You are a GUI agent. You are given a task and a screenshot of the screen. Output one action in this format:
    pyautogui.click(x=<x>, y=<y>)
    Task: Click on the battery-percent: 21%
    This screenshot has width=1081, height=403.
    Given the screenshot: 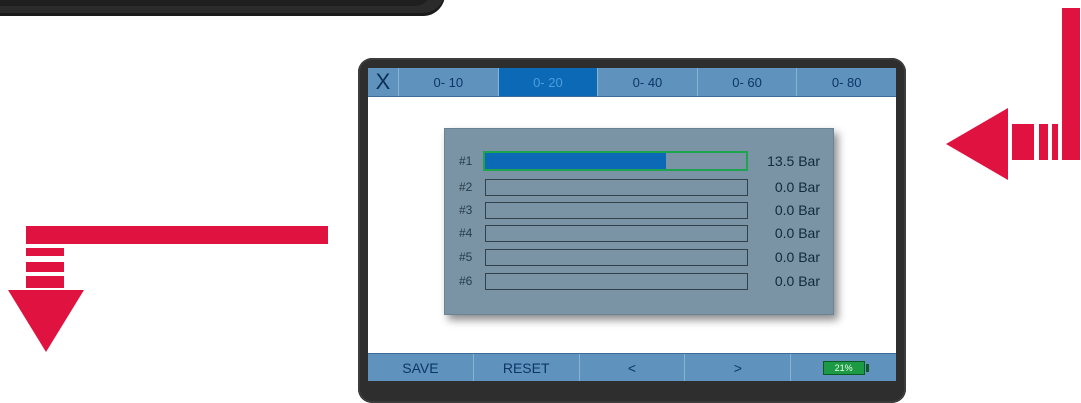 What is the action you would take?
    pyautogui.click(x=843, y=368)
    